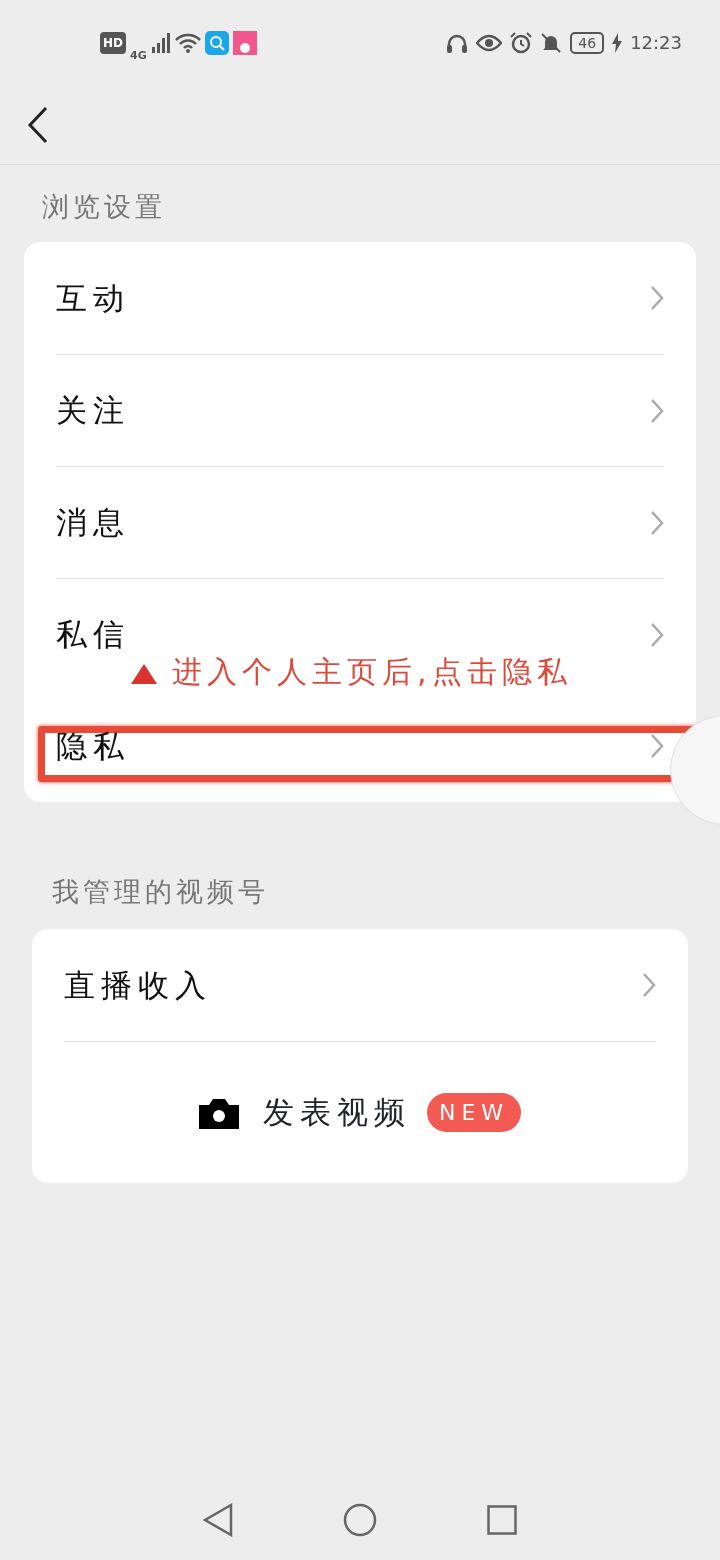 This screenshot has height=1560, width=720. Describe the element at coordinates (160, 42) in the screenshot. I see `signal-icon` at that location.